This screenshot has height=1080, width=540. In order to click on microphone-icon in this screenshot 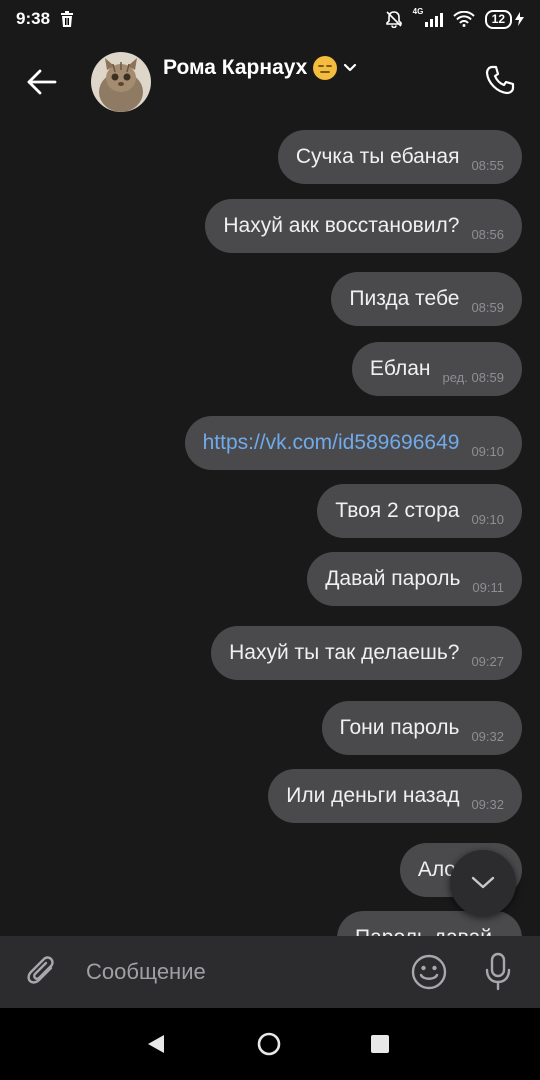, I will do `click(498, 971)`.